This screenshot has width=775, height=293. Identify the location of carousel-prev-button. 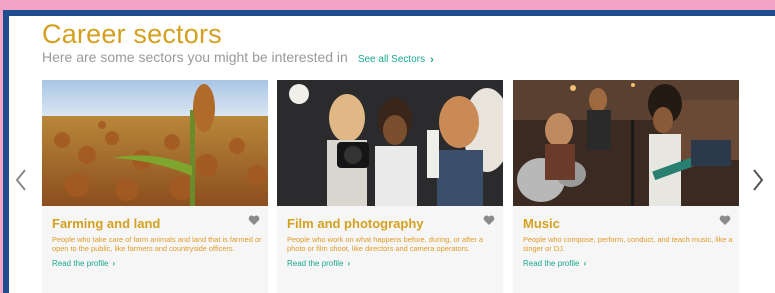
(21, 180).